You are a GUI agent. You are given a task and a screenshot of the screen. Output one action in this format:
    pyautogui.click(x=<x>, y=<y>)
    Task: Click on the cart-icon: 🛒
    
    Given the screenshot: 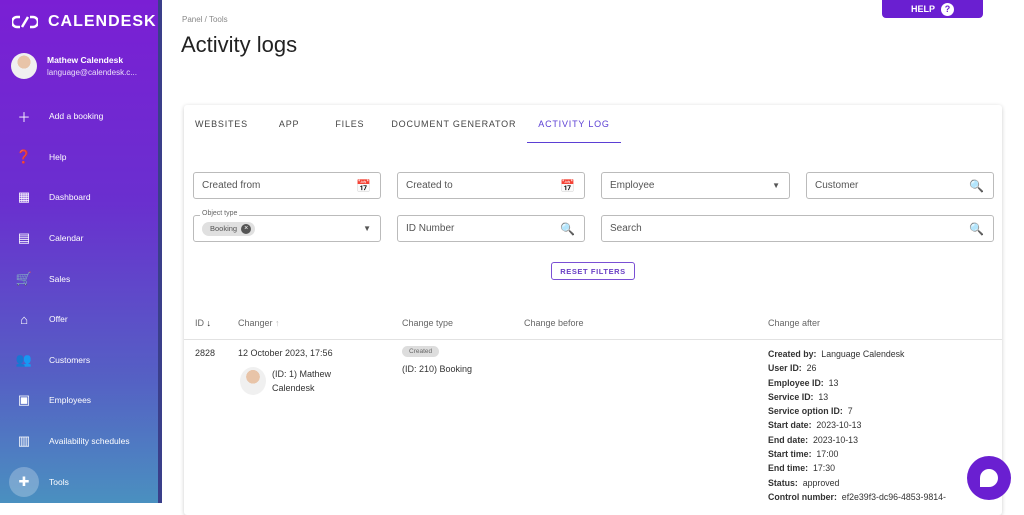 What is the action you would take?
    pyautogui.click(x=24, y=278)
    